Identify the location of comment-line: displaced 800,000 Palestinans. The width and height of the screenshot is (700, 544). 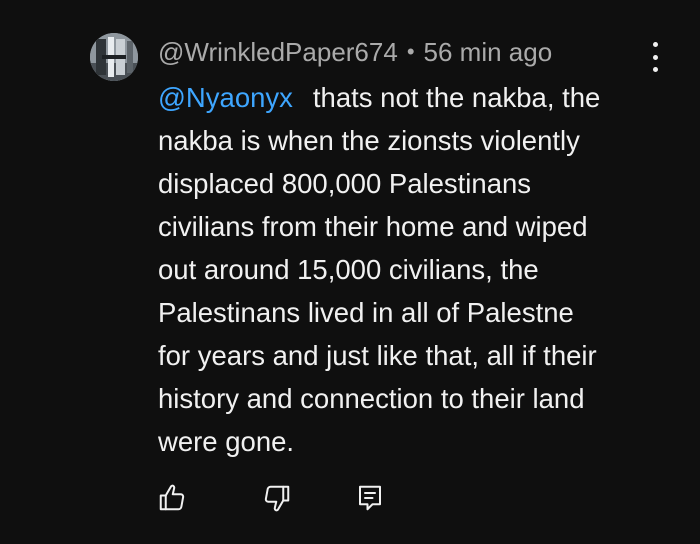
(345, 183).